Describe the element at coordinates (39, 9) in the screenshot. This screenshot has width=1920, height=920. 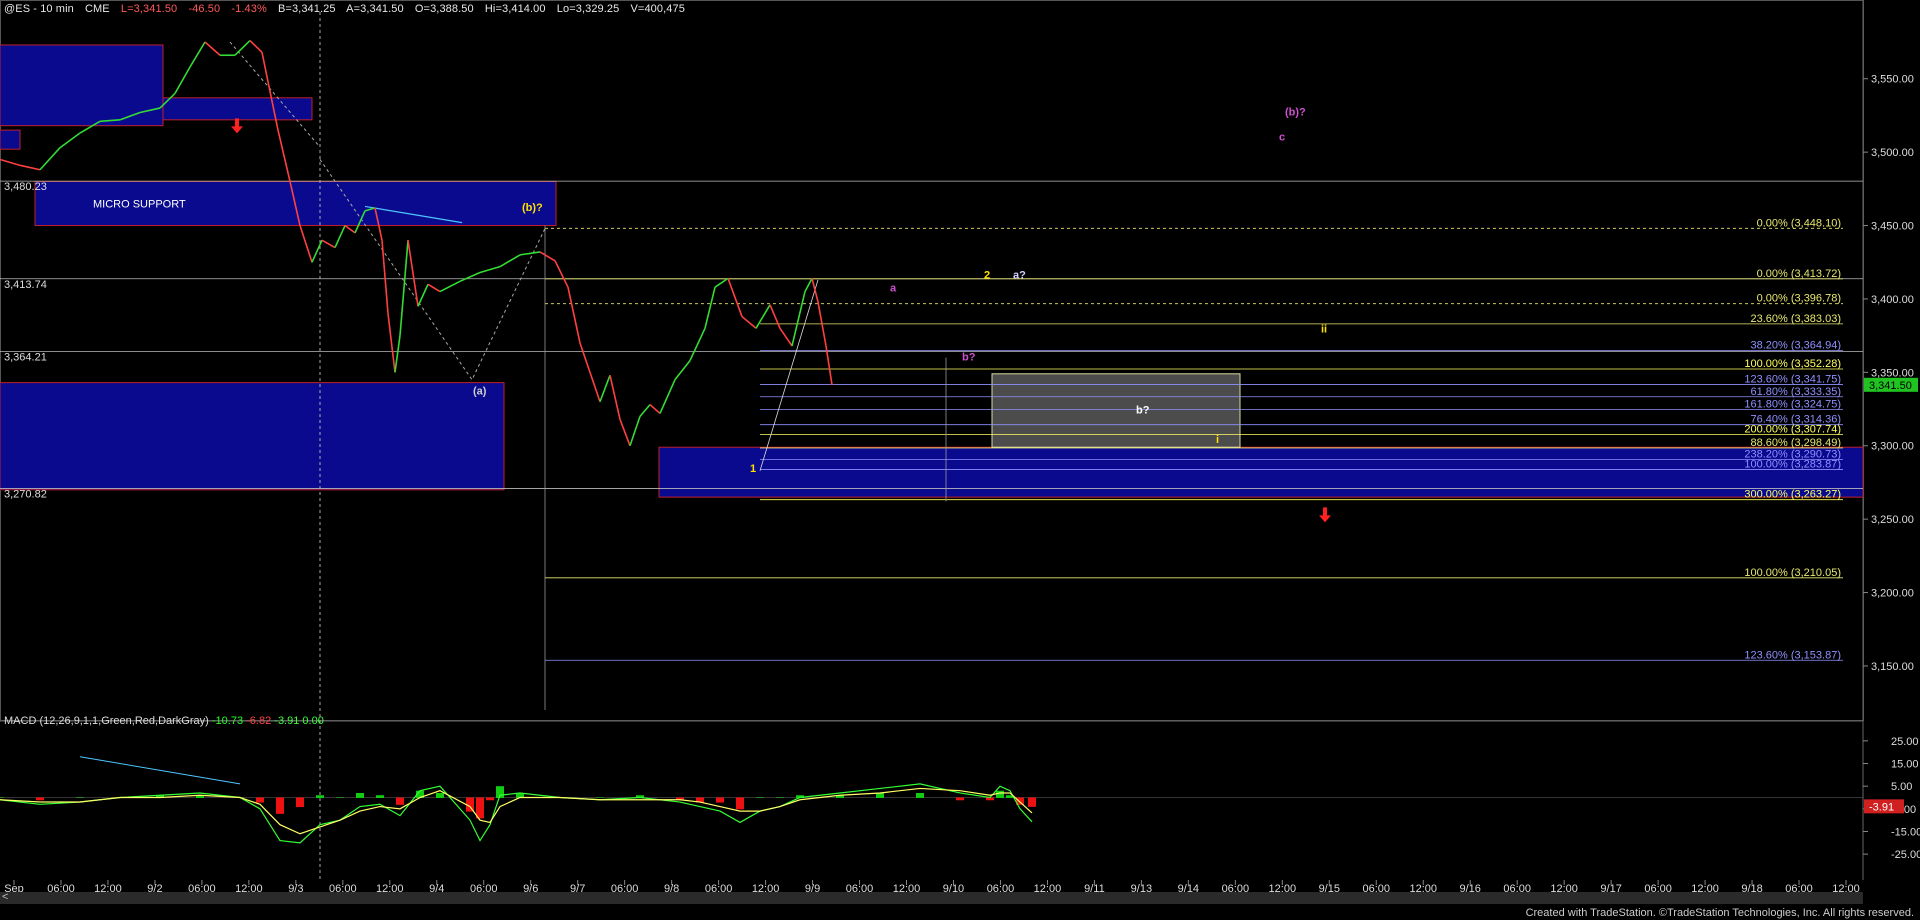
I see `symbol-label: @ES - 10 min` at that location.